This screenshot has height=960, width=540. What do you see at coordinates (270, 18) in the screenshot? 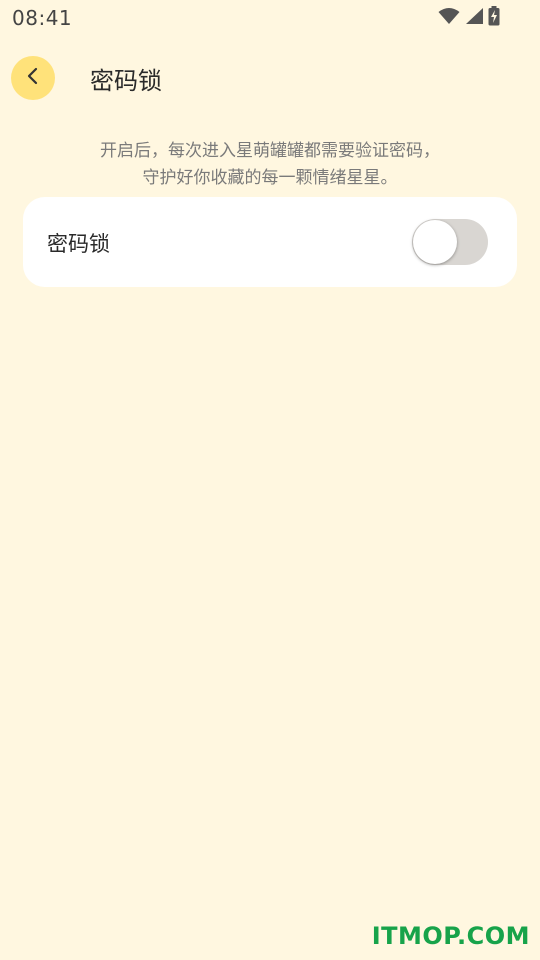
I see `status-bar: 08:41` at bounding box center [270, 18].